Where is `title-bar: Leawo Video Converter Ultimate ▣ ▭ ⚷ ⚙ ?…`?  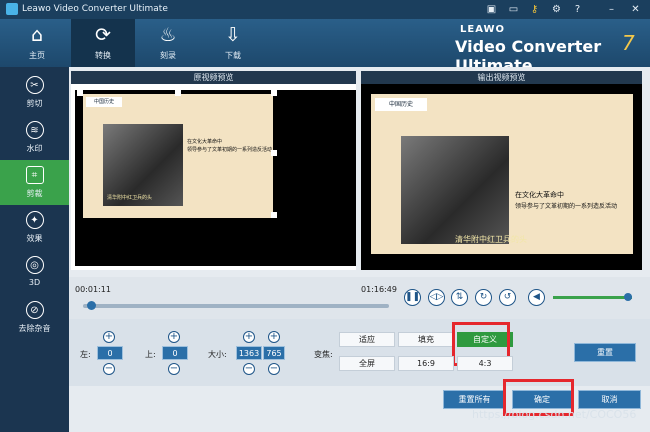
title-bar: Leawo Video Converter Ultimate ▣ ▭ ⚷ ⚙ ?… is located at coordinates (325, 9).